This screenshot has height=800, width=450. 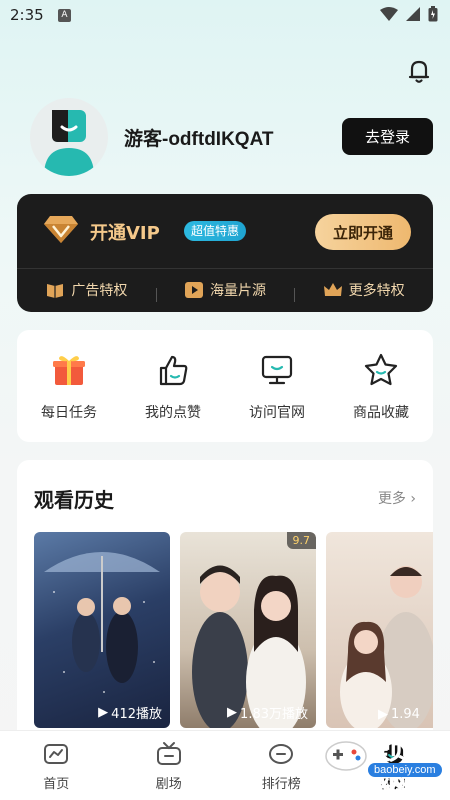 What do you see at coordinates (168, 753) in the screenshot?
I see `tv-icon` at bounding box center [168, 753].